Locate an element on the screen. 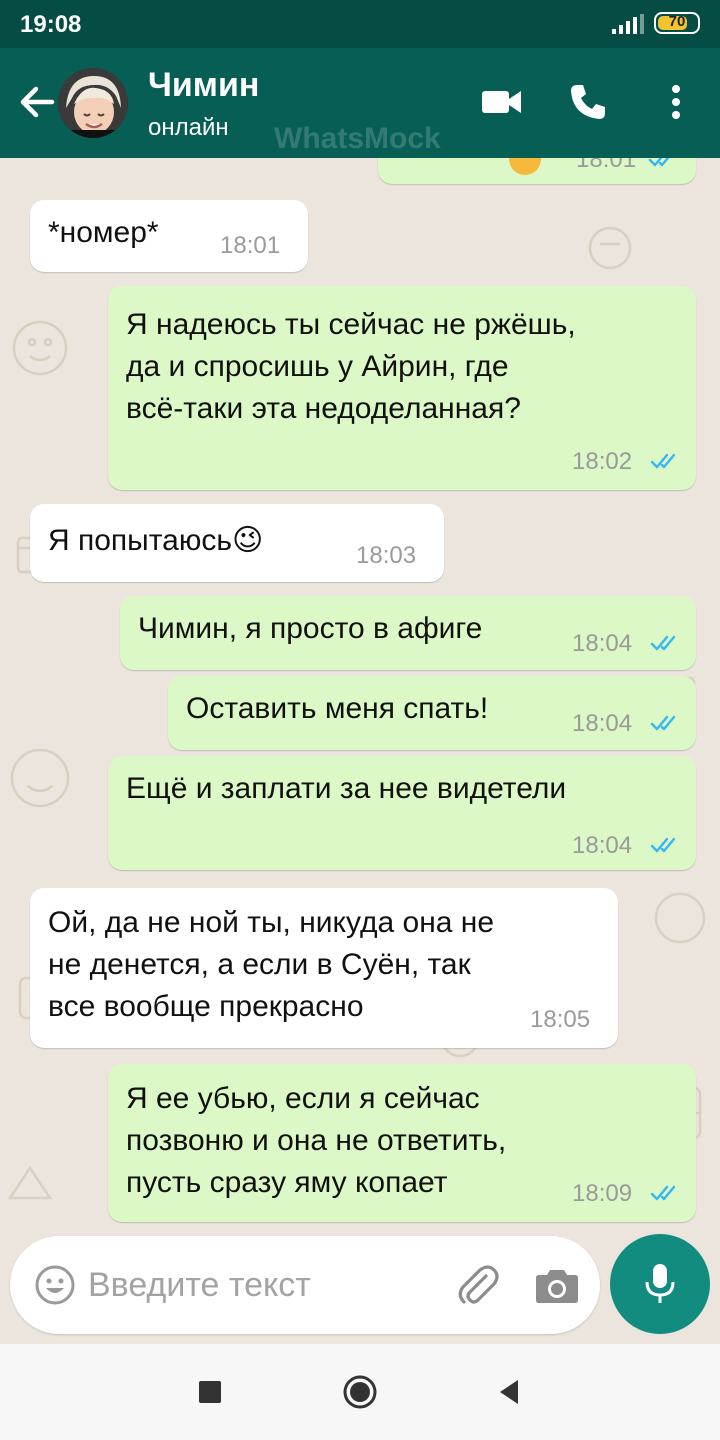 The image size is (720, 1440). message-bubble-outgoing: Чимин, я просто в афиге 18:04 is located at coordinates (408, 633).